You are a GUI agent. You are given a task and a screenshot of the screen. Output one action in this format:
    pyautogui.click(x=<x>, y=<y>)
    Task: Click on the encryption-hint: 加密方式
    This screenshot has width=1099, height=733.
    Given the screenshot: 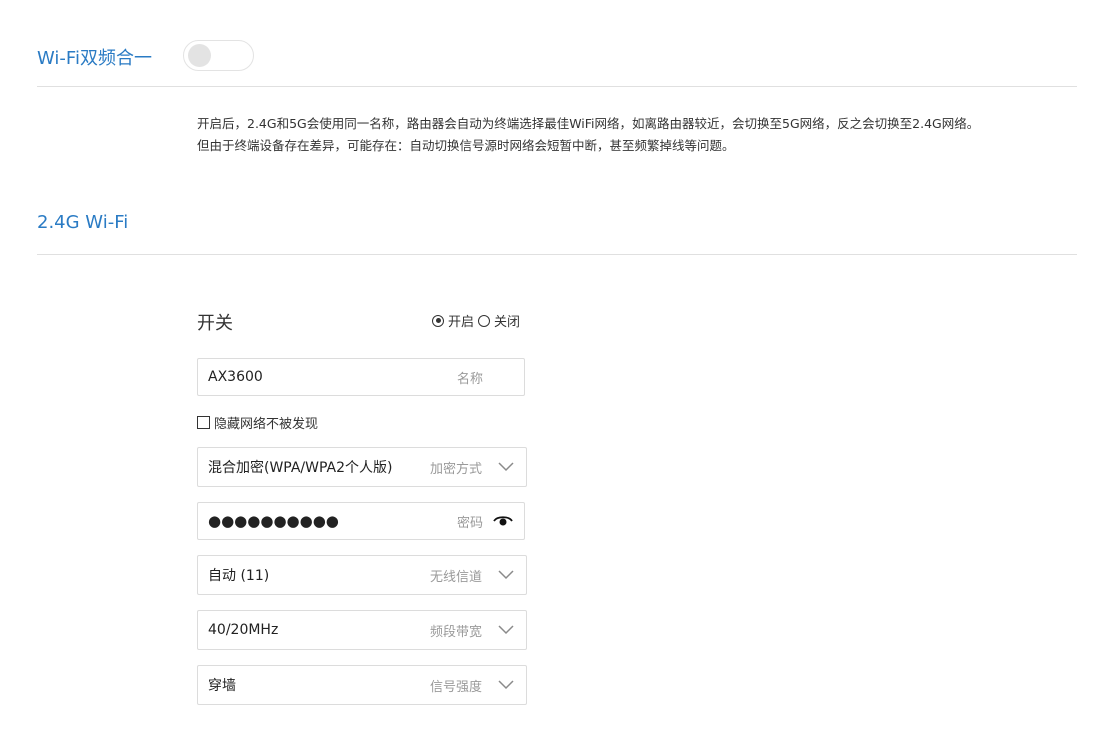 What is the action you would take?
    pyautogui.click(x=456, y=469)
    